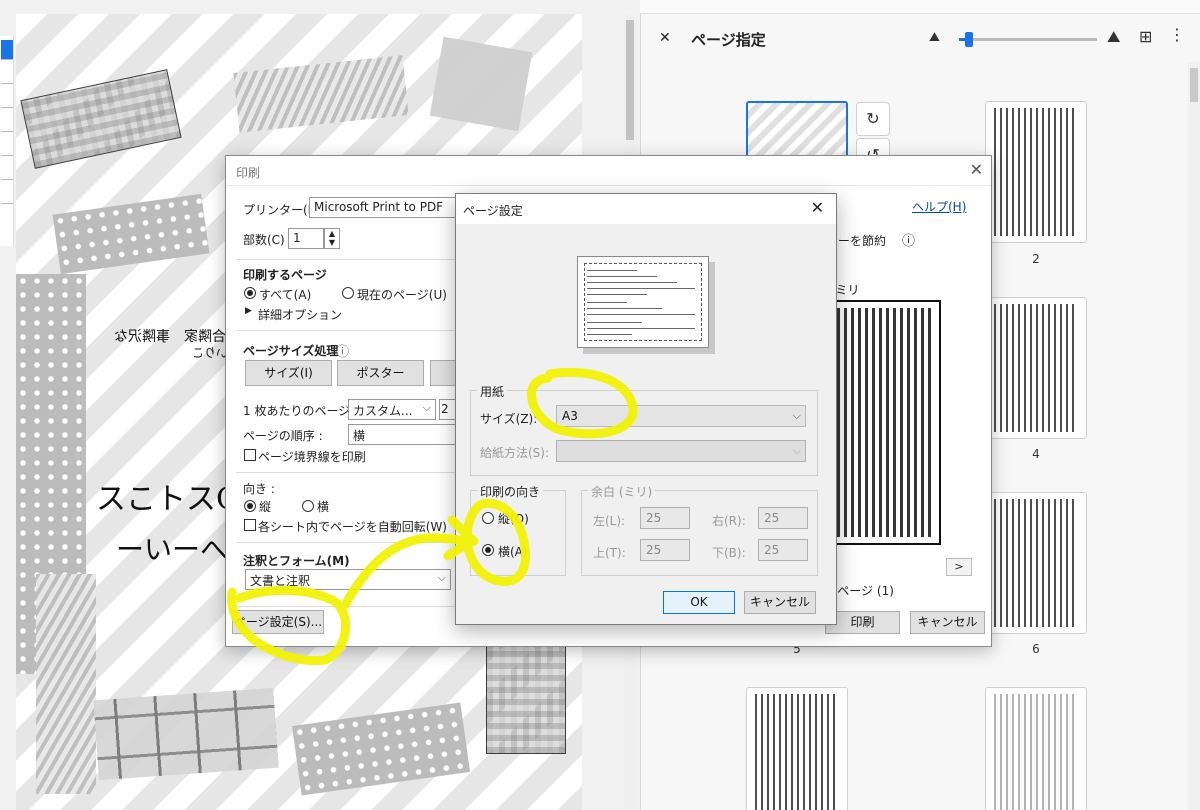 This screenshot has width=1200, height=810. Describe the element at coordinates (609, 521) in the screenshot. I see `margin-left-label: 左(L):` at that location.